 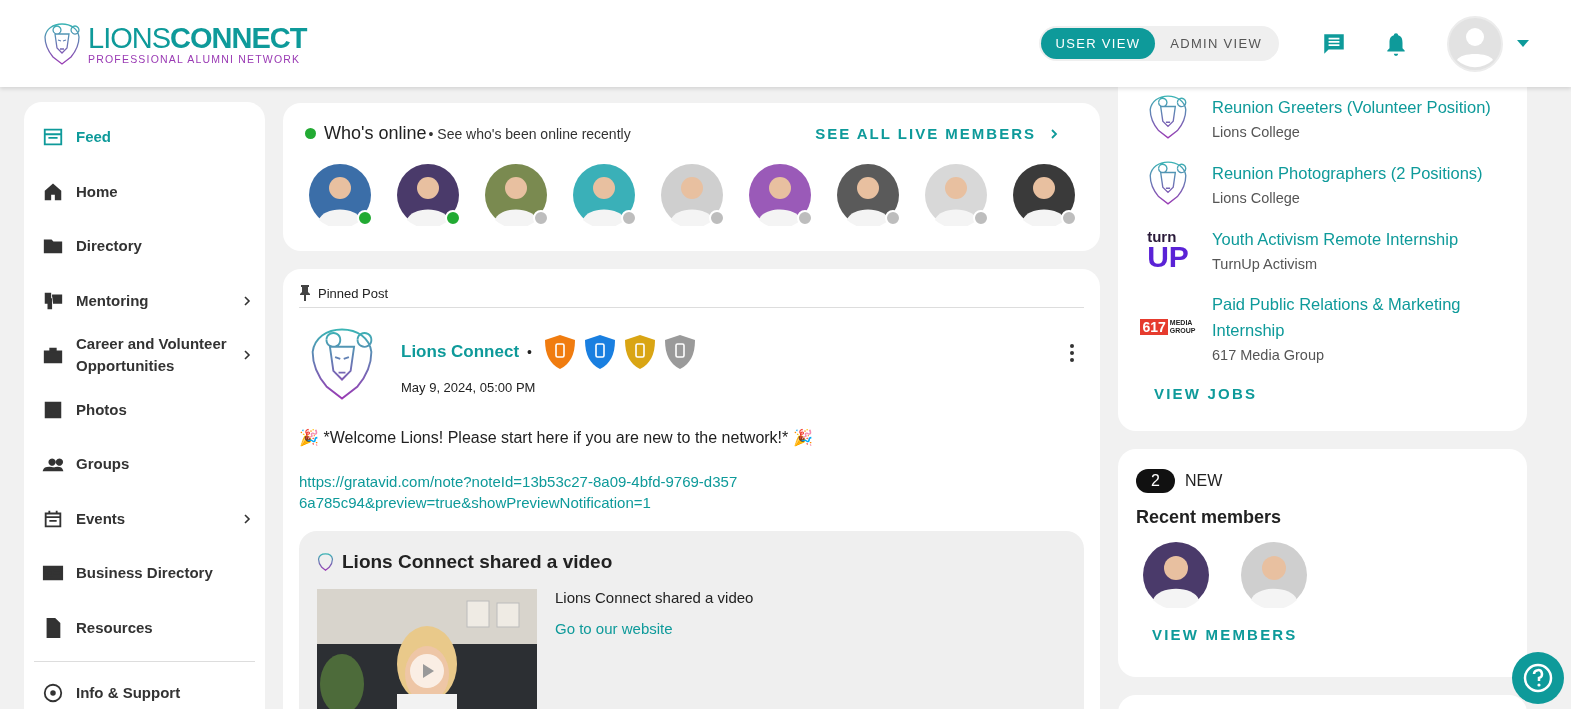 I want to click on sidebar-item: Resources, so click(x=144, y=627).